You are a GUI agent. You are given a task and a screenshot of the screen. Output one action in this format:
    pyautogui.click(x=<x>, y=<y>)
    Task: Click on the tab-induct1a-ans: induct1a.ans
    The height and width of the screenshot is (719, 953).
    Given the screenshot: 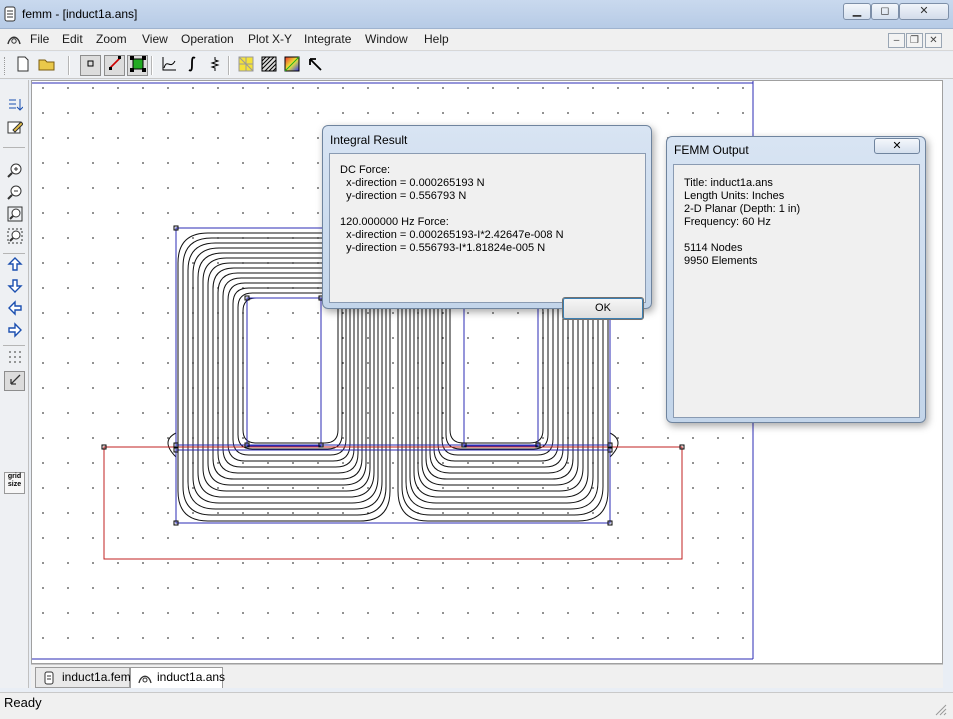 What is the action you would take?
    pyautogui.click(x=178, y=679)
    